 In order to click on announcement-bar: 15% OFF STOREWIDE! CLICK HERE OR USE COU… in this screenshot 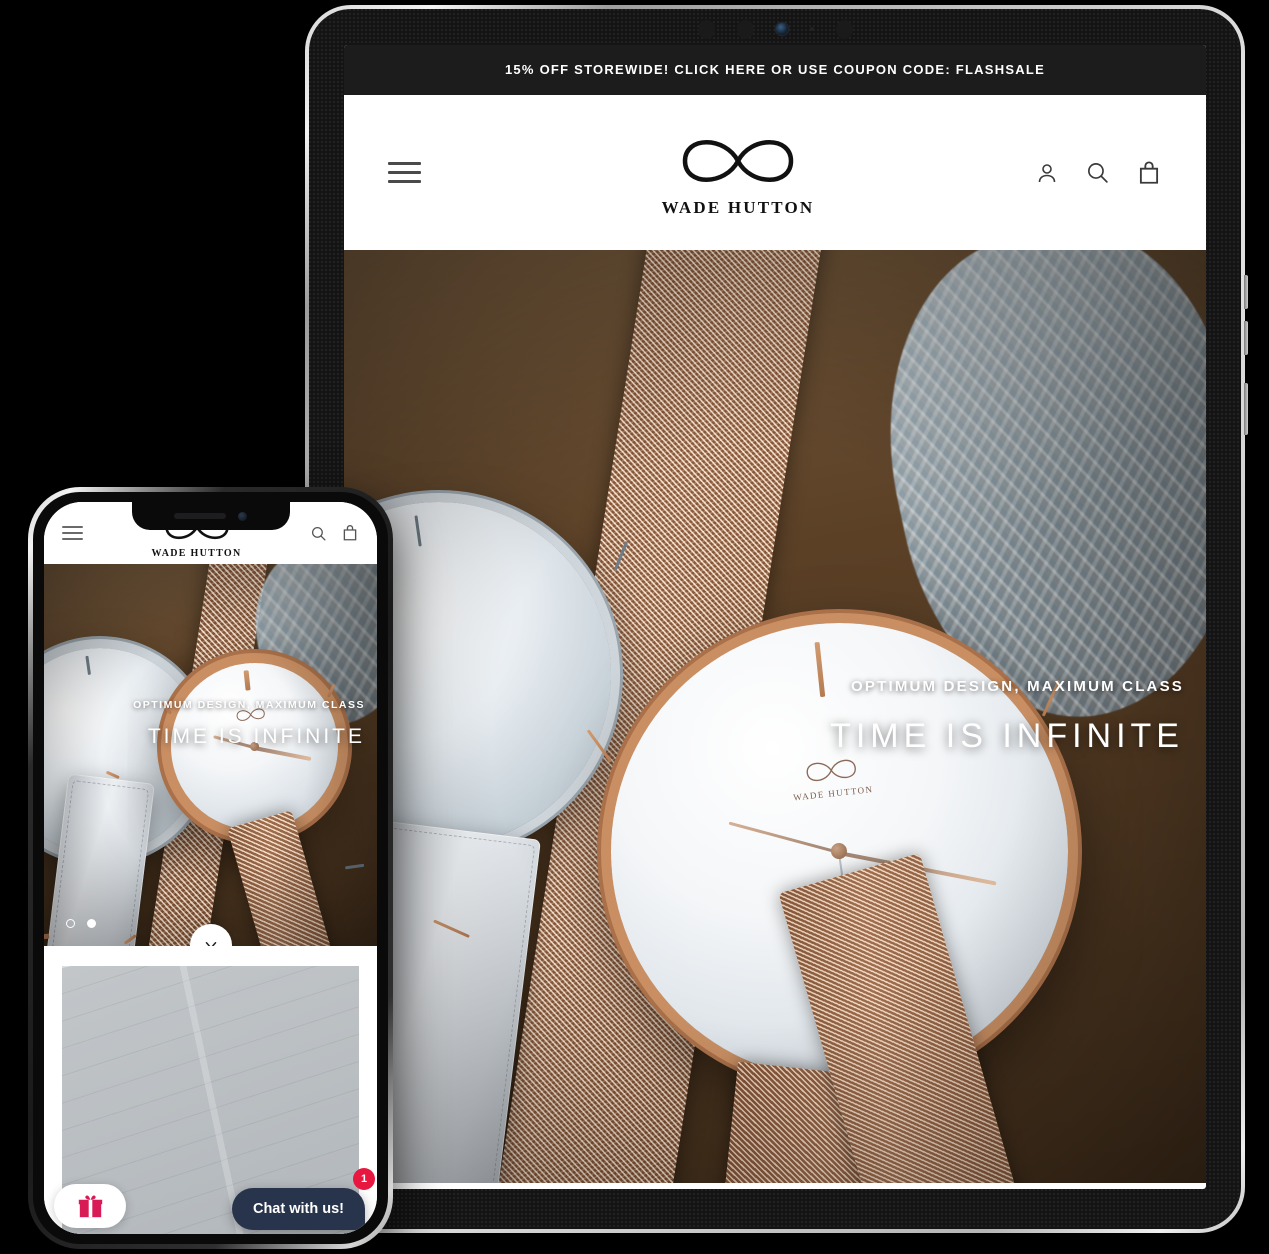, I will do `click(775, 70)`.